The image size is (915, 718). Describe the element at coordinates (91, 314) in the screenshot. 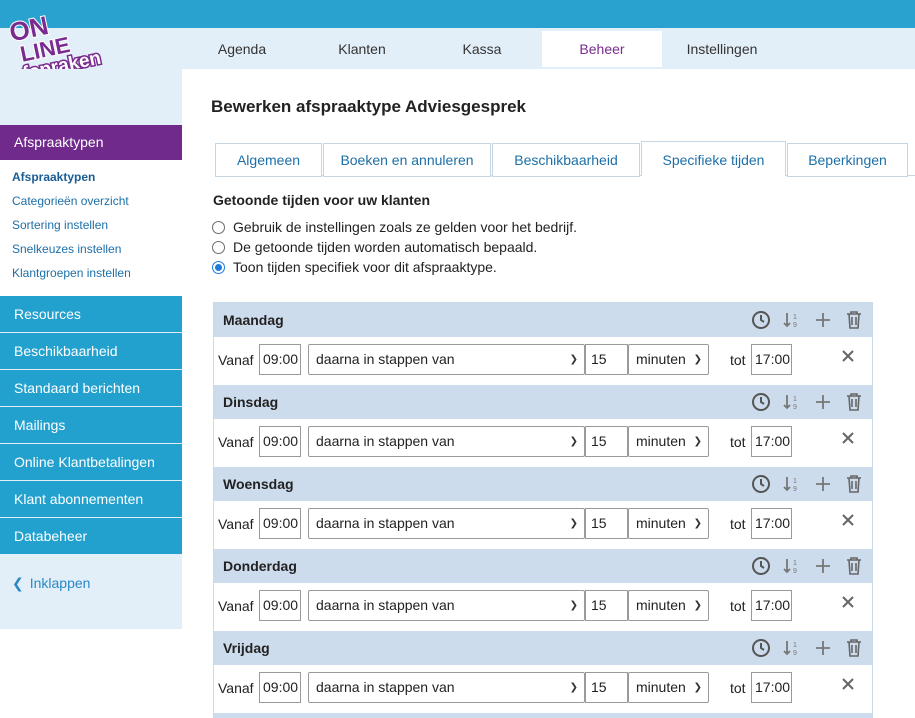

I see `sidebar-item-resources: Resources` at that location.